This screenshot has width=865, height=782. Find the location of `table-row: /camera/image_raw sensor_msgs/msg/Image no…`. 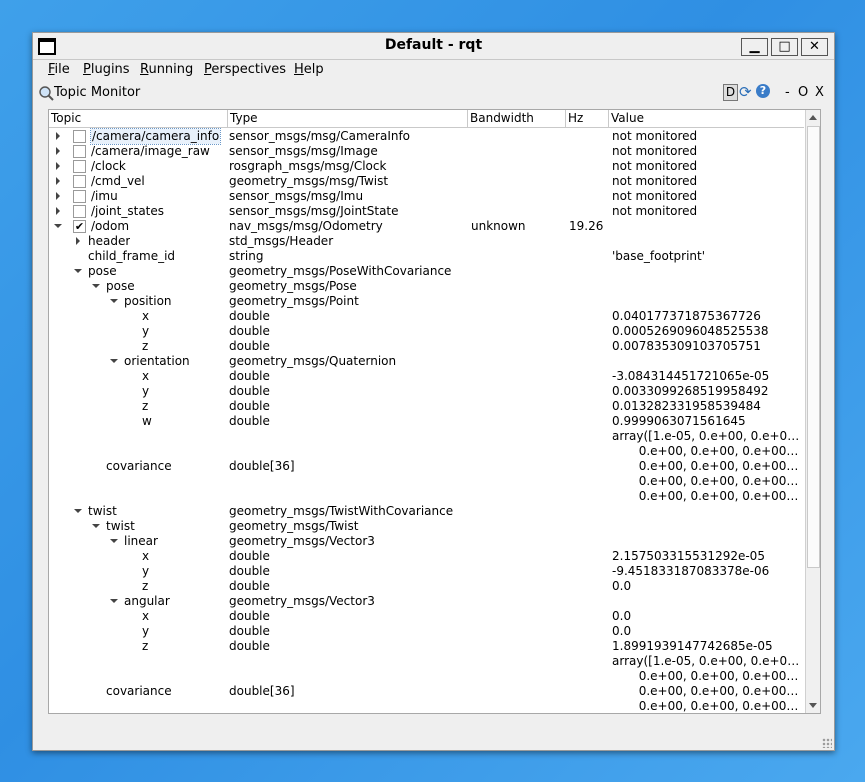

table-row: /camera/image_raw sensor_msgs/msg/Image no… is located at coordinates (426, 151).